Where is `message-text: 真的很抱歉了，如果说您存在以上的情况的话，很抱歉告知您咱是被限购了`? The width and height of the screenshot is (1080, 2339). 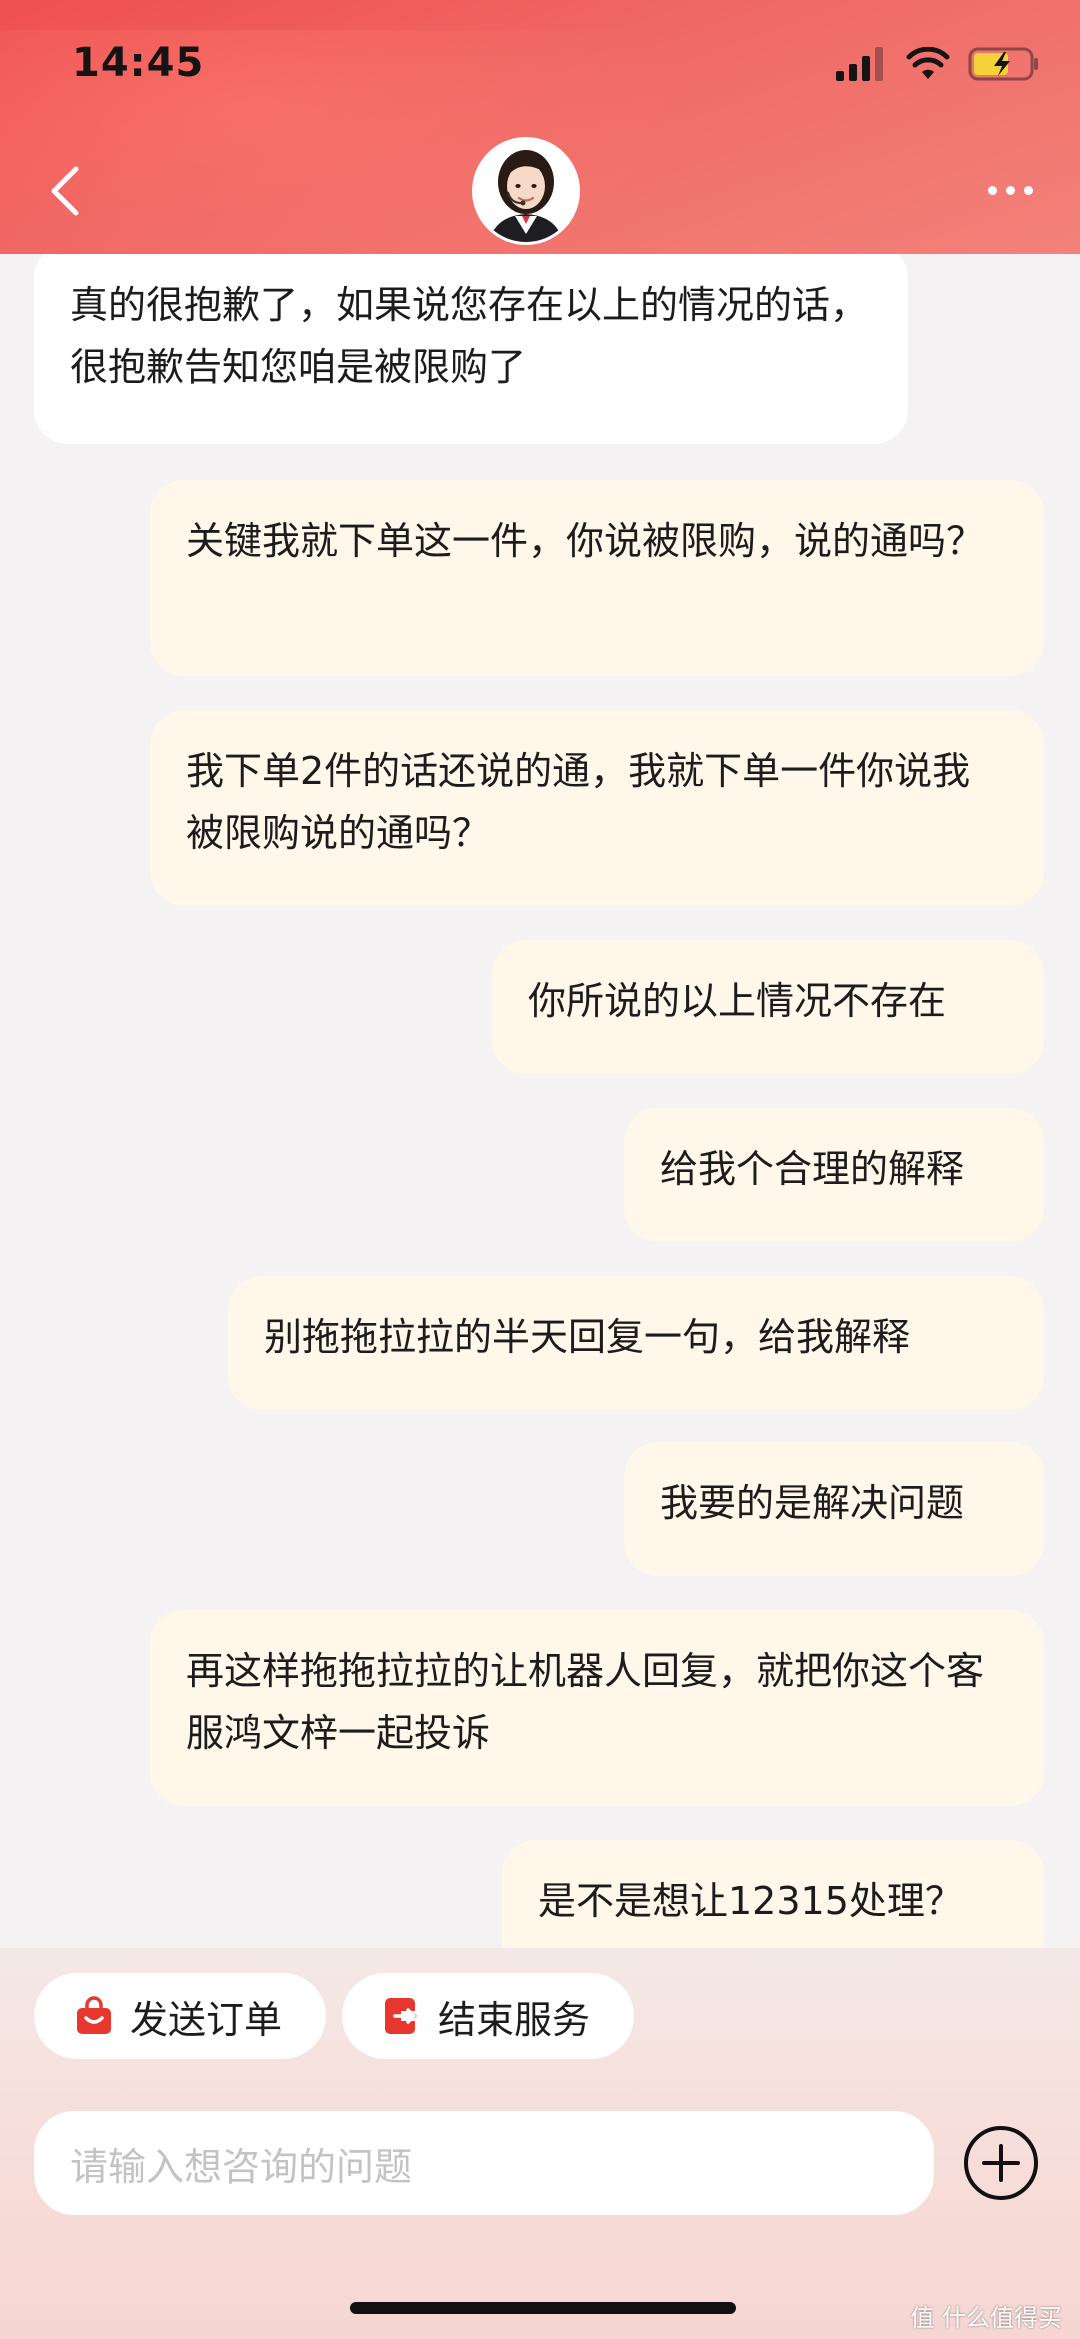
message-text: 真的很抱歉了，如果说您存在以上的情况的话，很抱歉告知您咱是被限购了 is located at coordinates (469, 336).